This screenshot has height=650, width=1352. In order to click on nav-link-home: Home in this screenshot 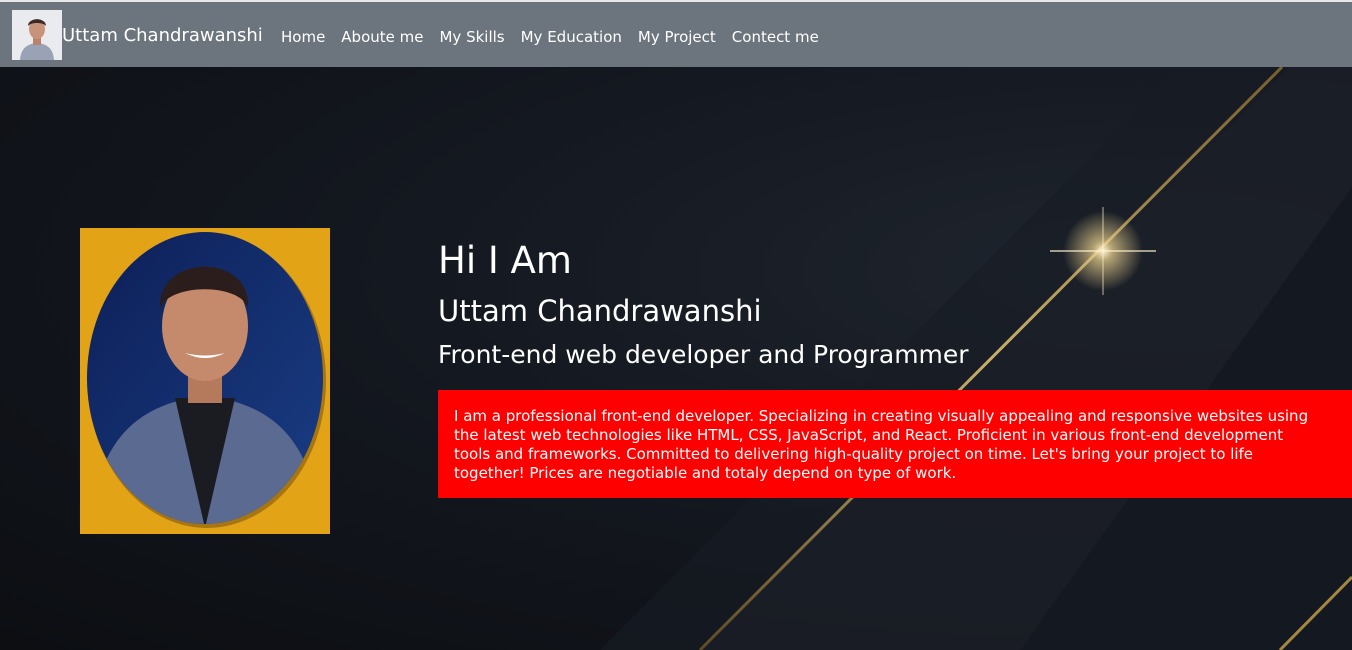, I will do `click(303, 37)`.